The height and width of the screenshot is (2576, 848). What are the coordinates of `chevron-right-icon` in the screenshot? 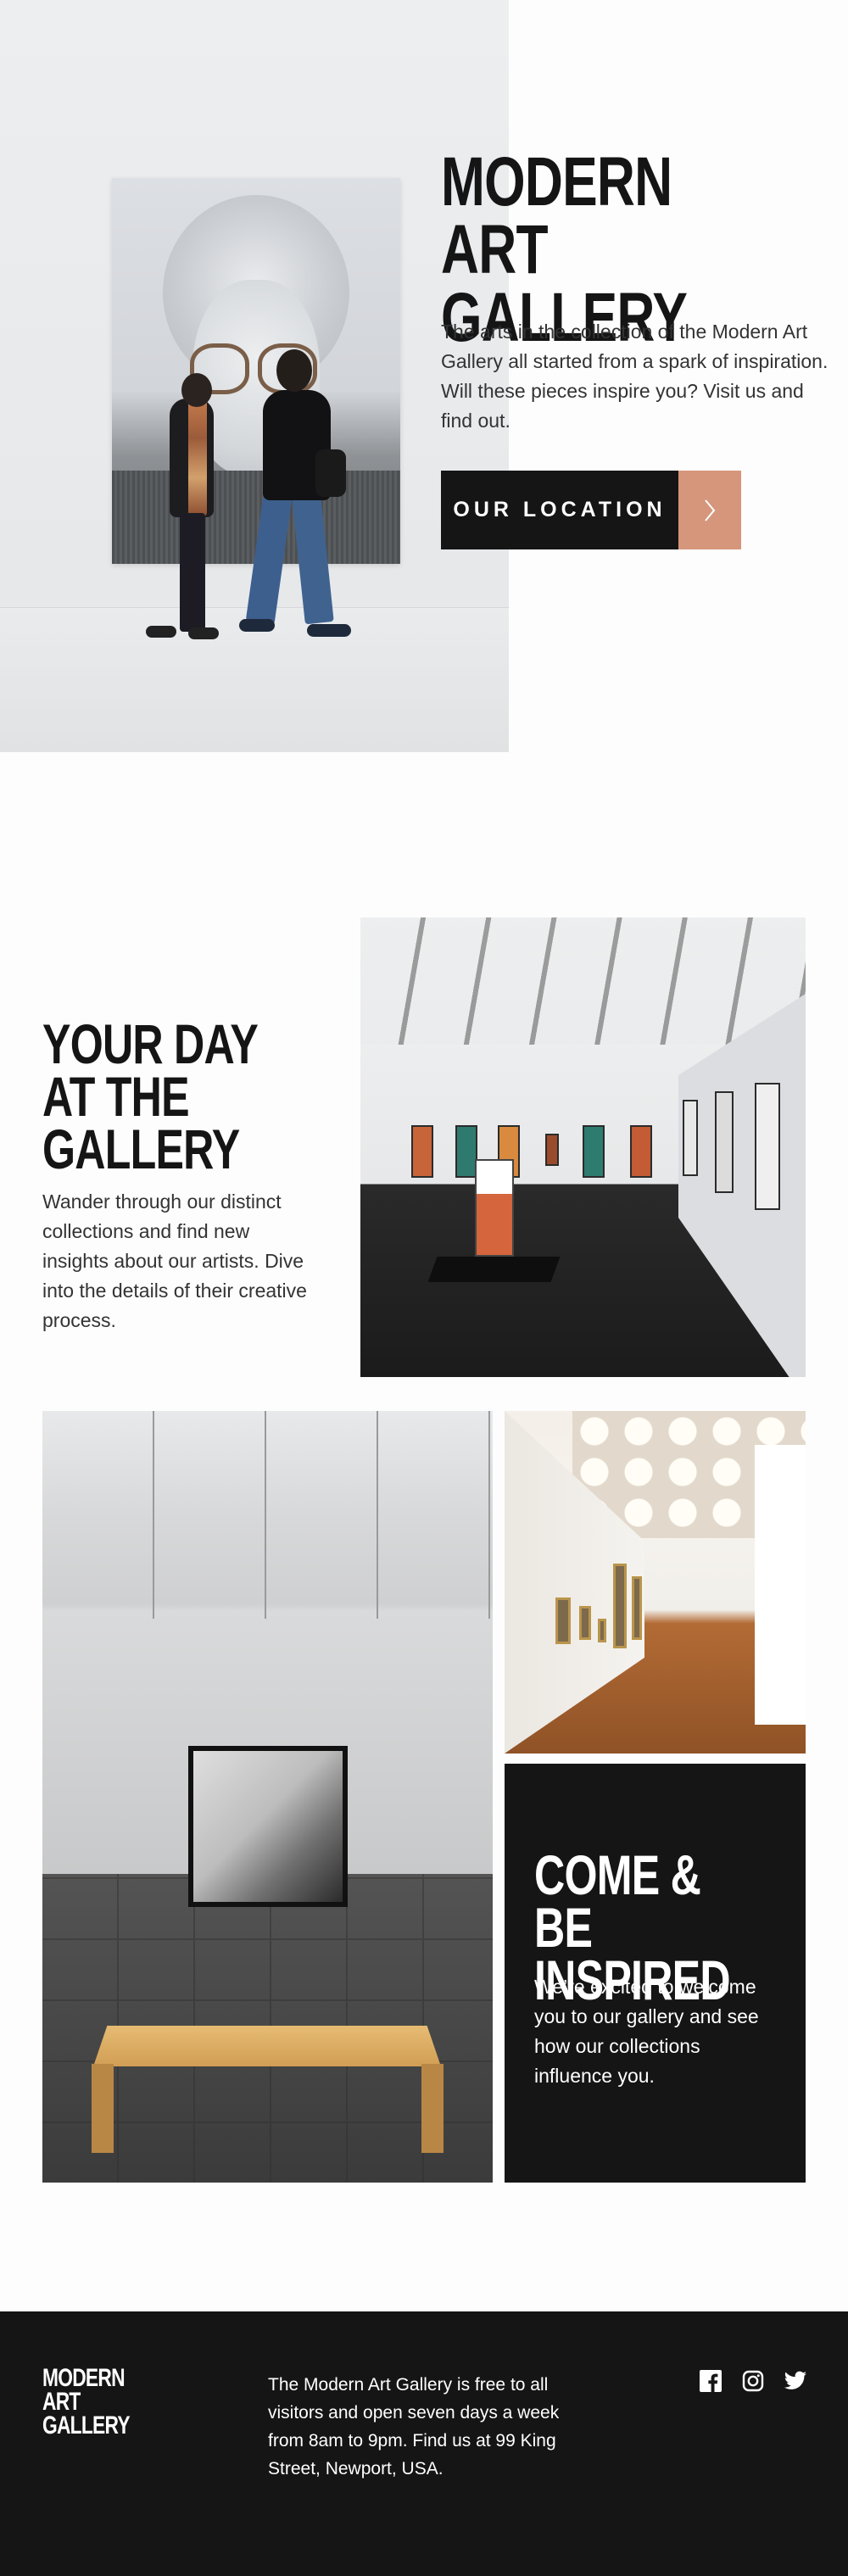 It's located at (709, 510).